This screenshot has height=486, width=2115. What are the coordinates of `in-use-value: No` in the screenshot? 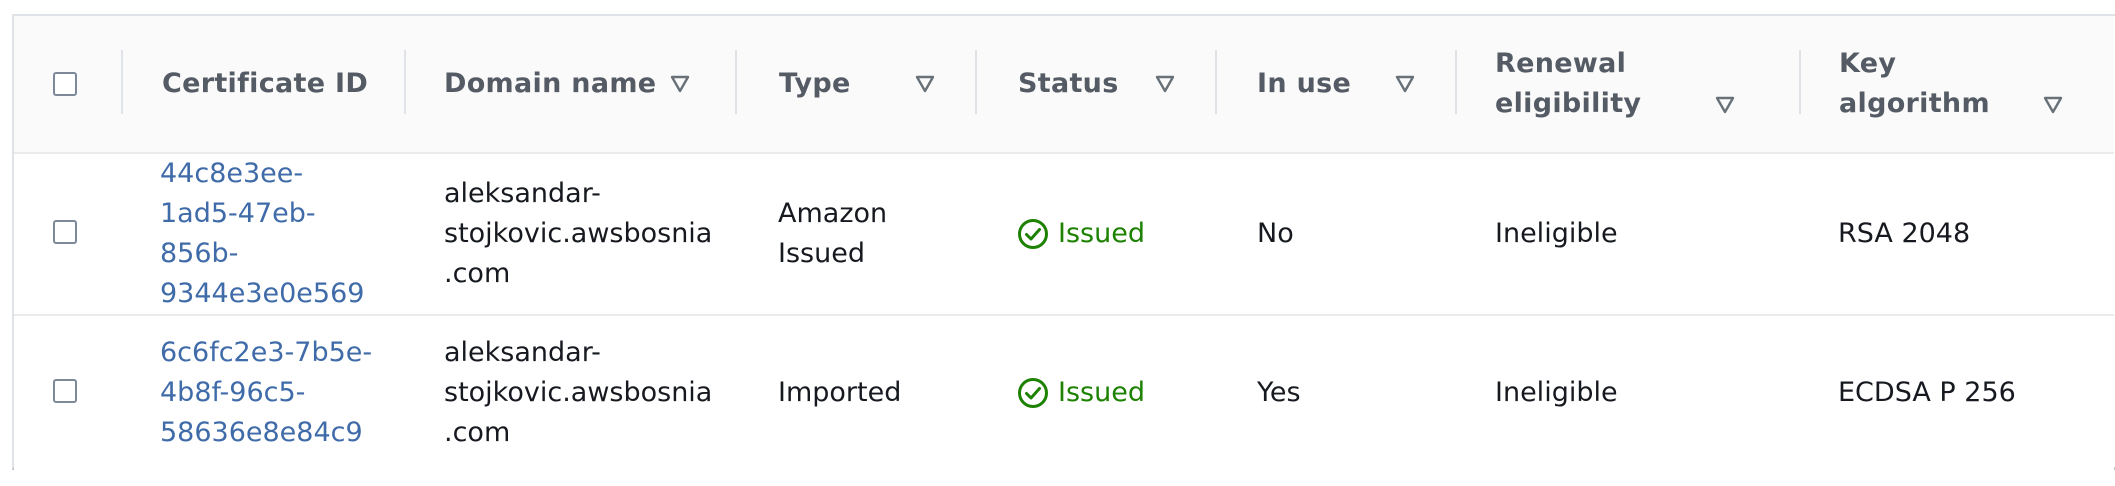 It's located at (1275, 233).